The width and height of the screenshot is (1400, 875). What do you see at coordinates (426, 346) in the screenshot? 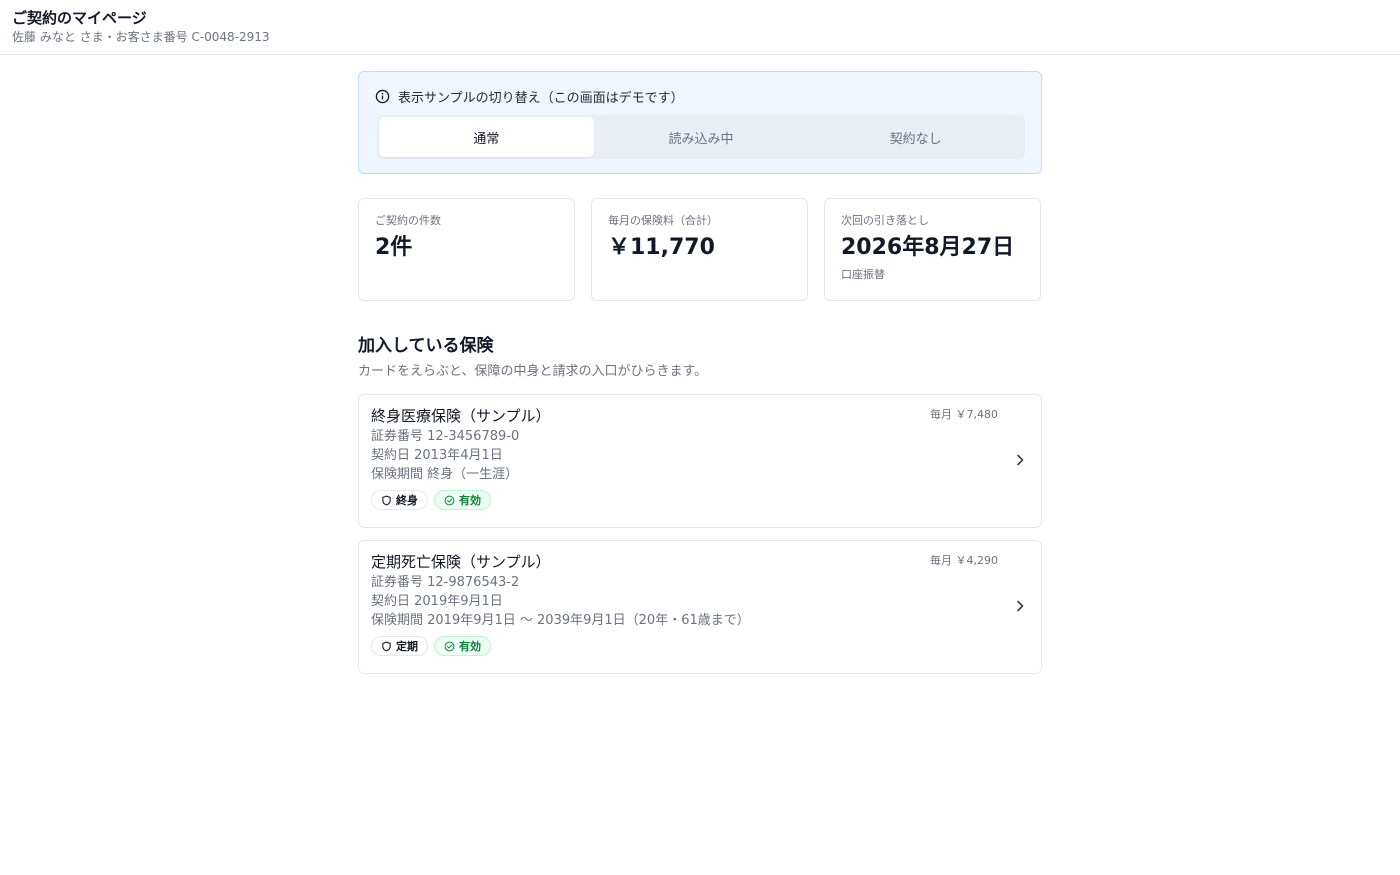
I see `section-title: 加入している保険` at bounding box center [426, 346].